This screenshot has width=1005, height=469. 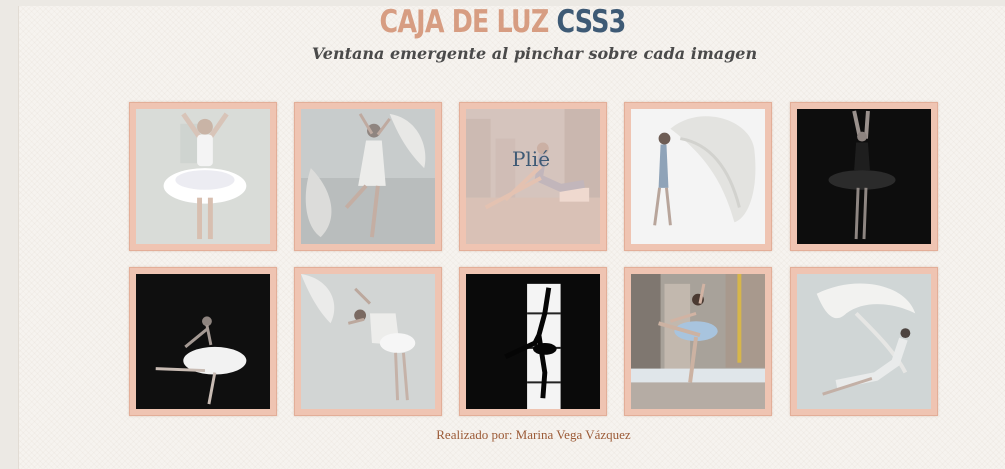 What do you see at coordinates (533, 434) in the screenshot?
I see `author-credit: Realizado por: Marina Vega Vázquez` at bounding box center [533, 434].